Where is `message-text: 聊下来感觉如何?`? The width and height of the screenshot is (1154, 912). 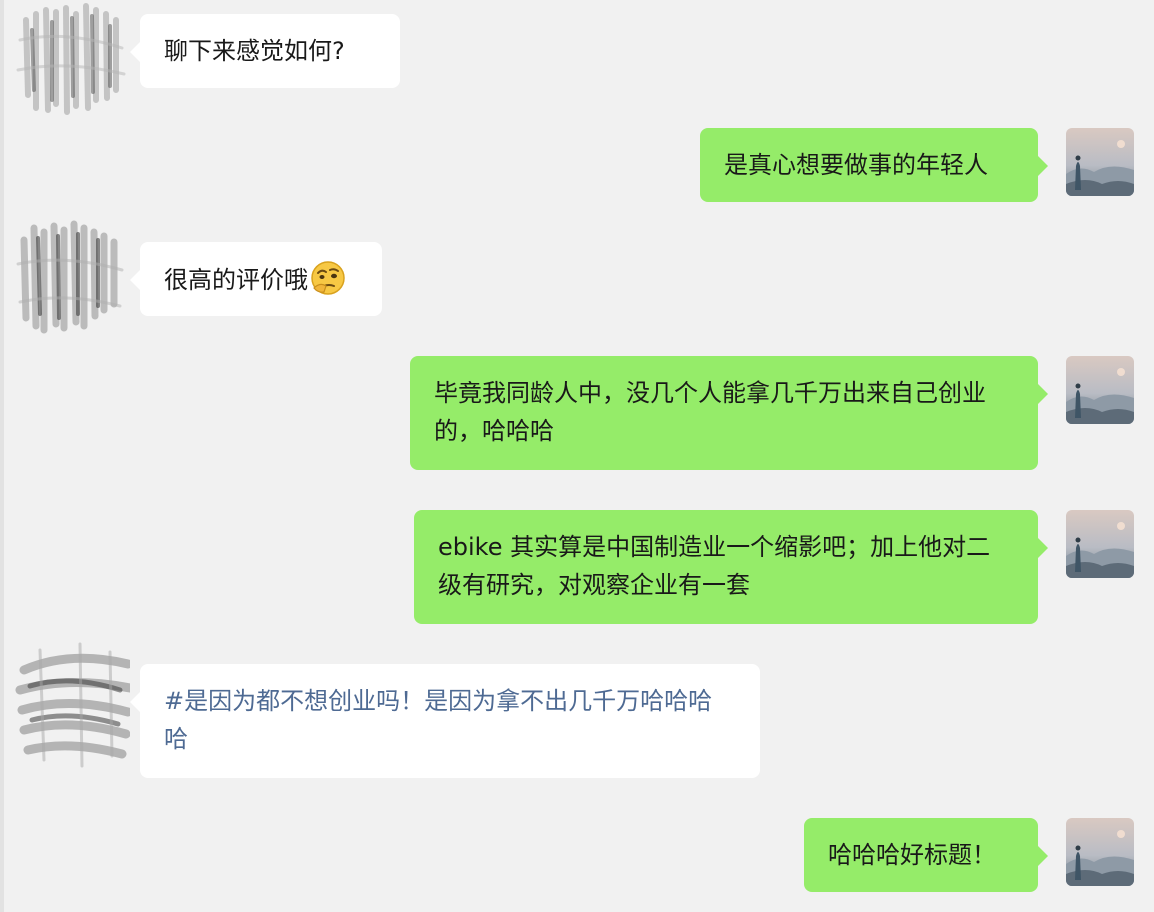
message-text: 聊下来感觉如何? is located at coordinates (254, 51).